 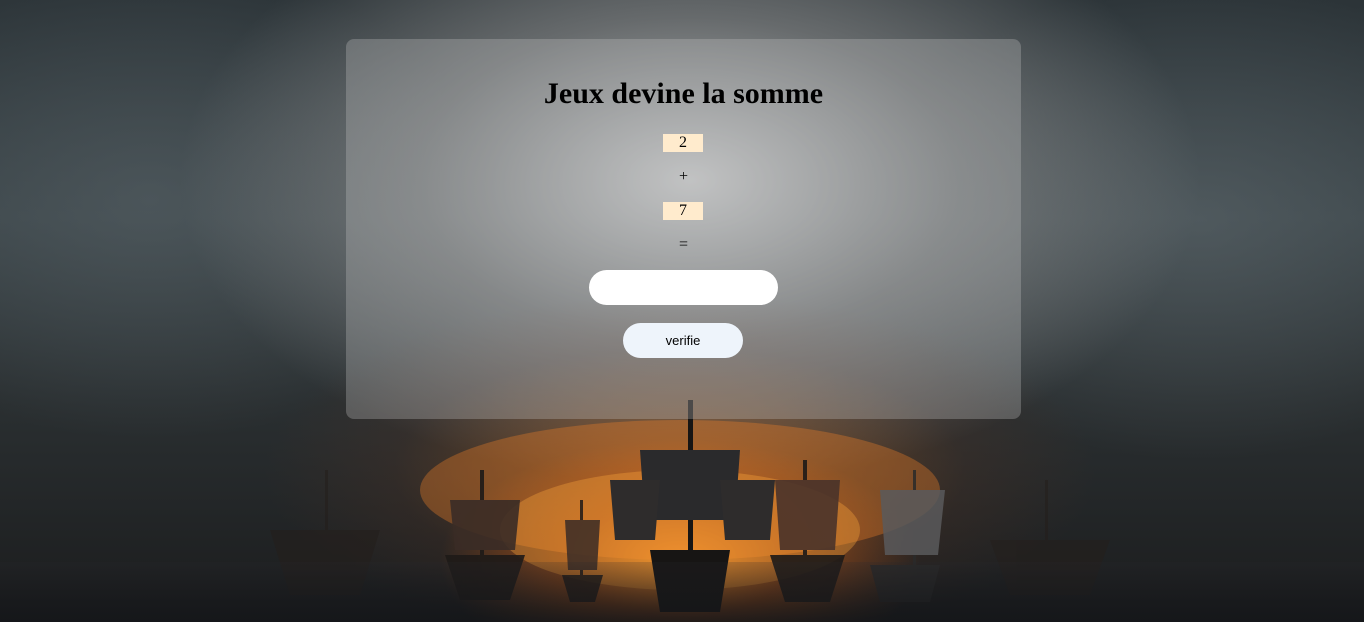 I want to click on second-number-display: 7, so click(x=683, y=211).